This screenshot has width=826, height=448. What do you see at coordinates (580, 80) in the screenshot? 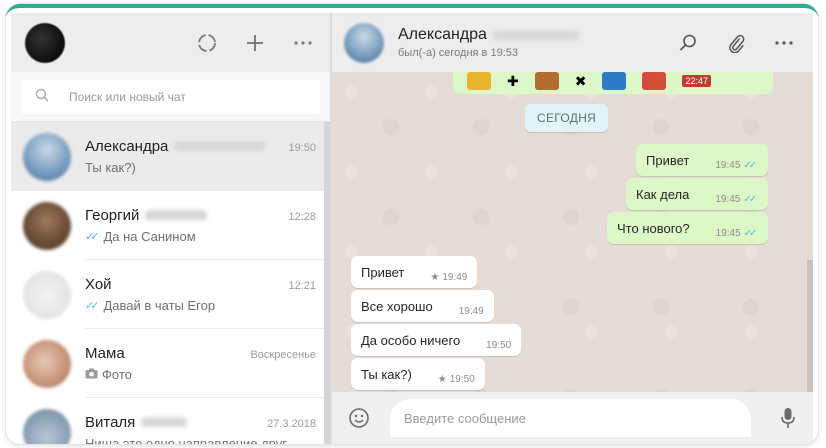
I see `cross-sticker-icon: ✖` at bounding box center [580, 80].